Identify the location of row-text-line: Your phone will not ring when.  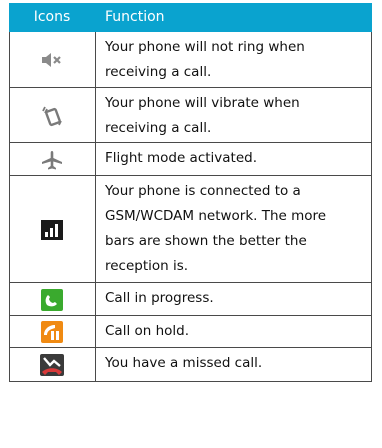
(205, 47).